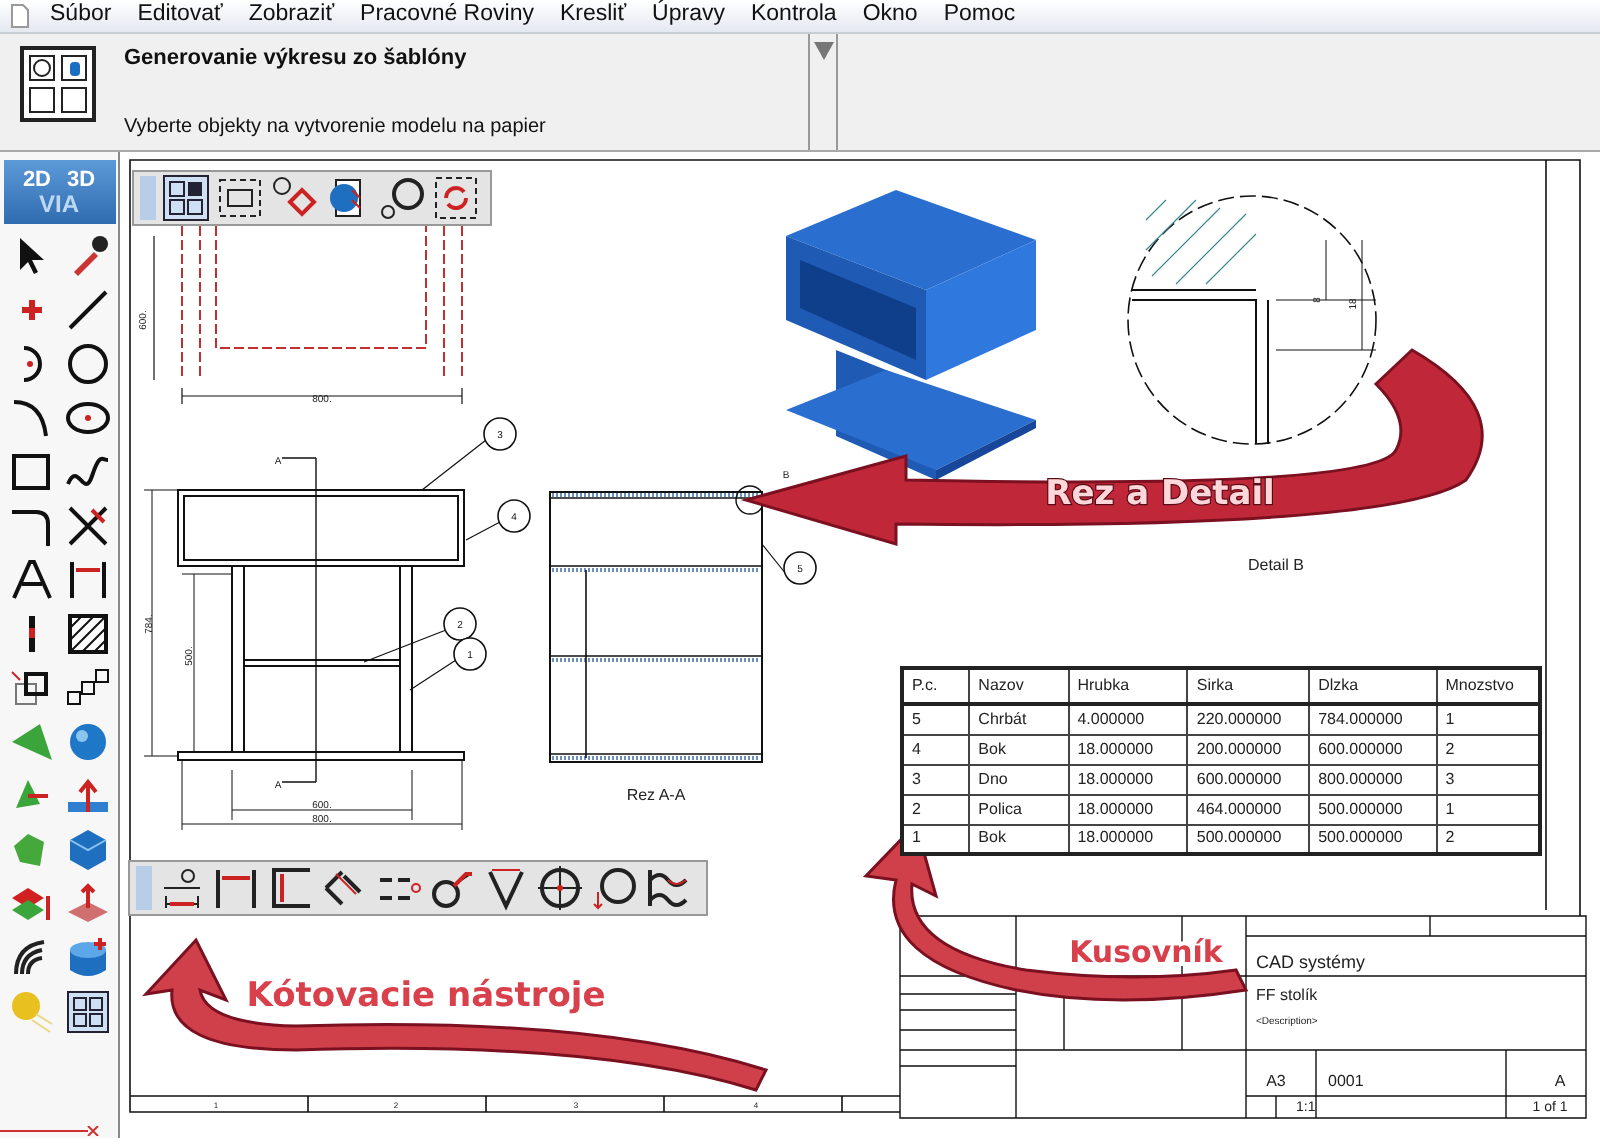 This screenshot has height=1138, width=1600. Describe the element at coordinates (240, 198) in the screenshot. I see `view-frame-icon` at that location.